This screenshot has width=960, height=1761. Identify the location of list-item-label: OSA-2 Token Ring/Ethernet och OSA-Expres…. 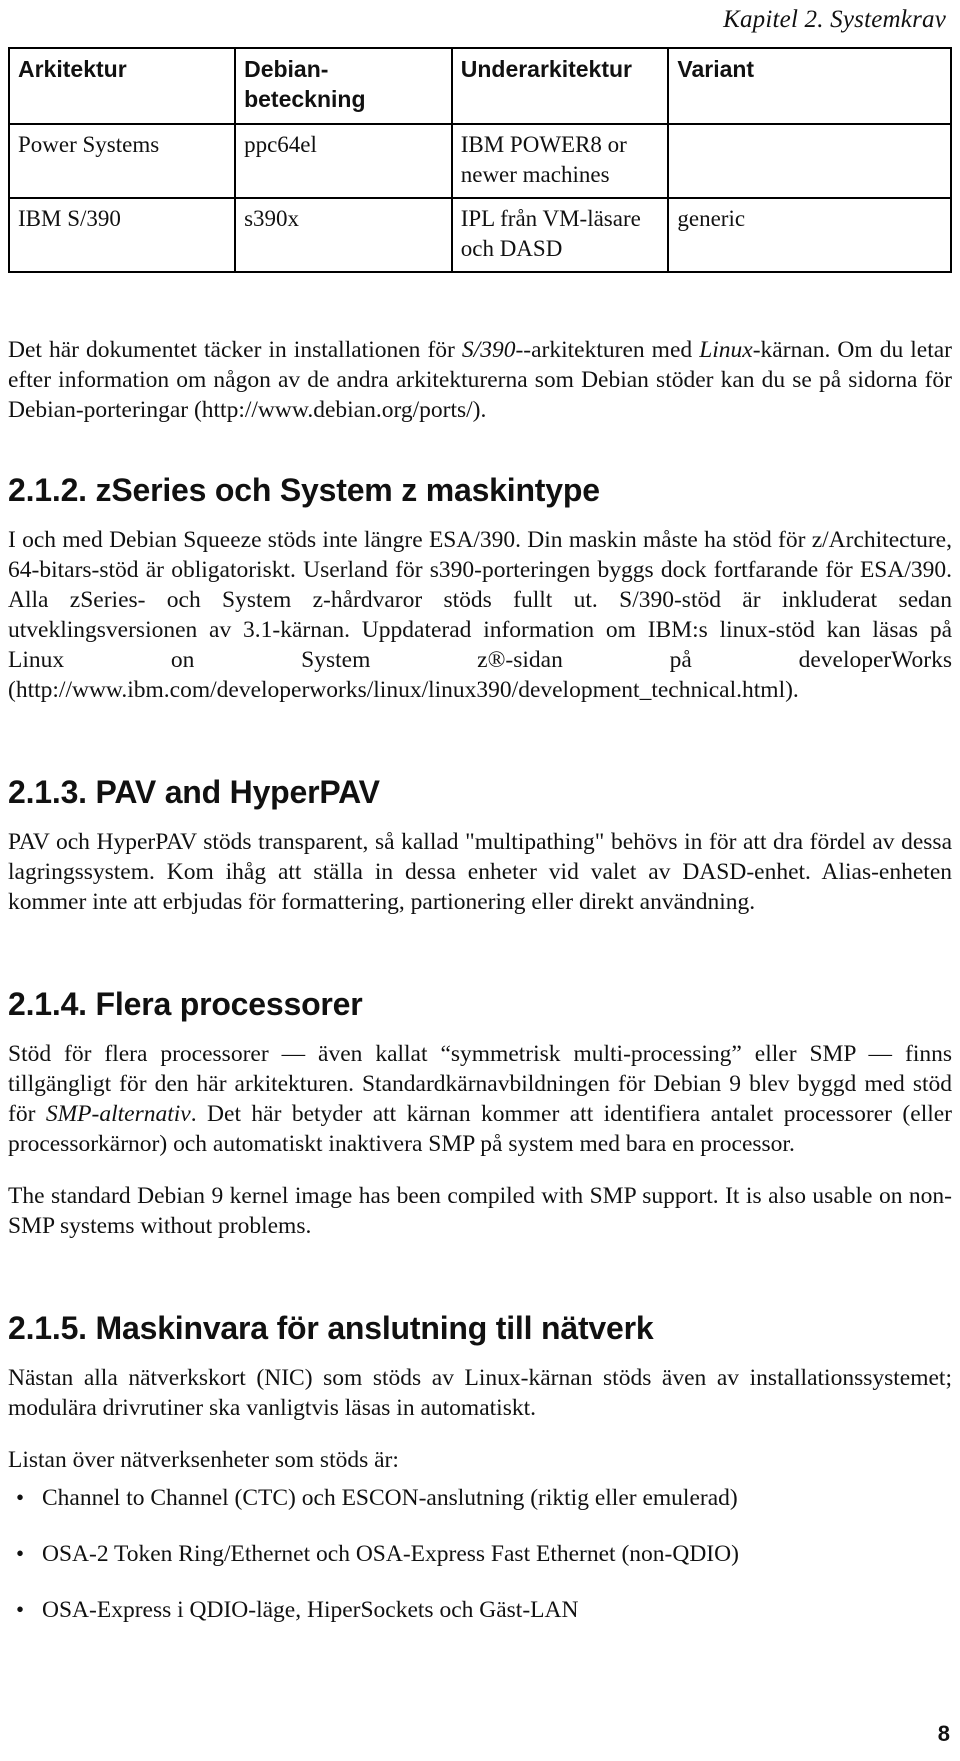
(390, 1554).